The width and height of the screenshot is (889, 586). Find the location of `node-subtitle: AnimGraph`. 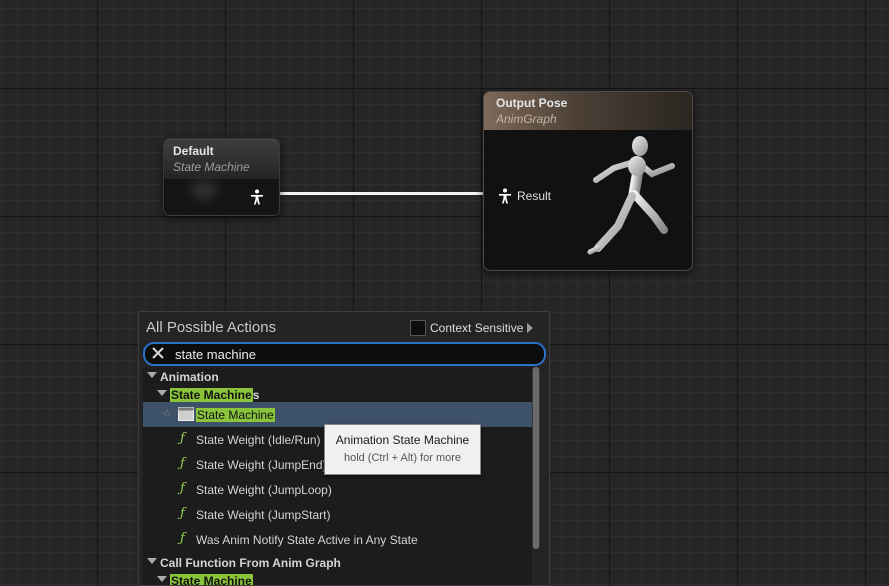

node-subtitle: AnimGraph is located at coordinates (526, 119).